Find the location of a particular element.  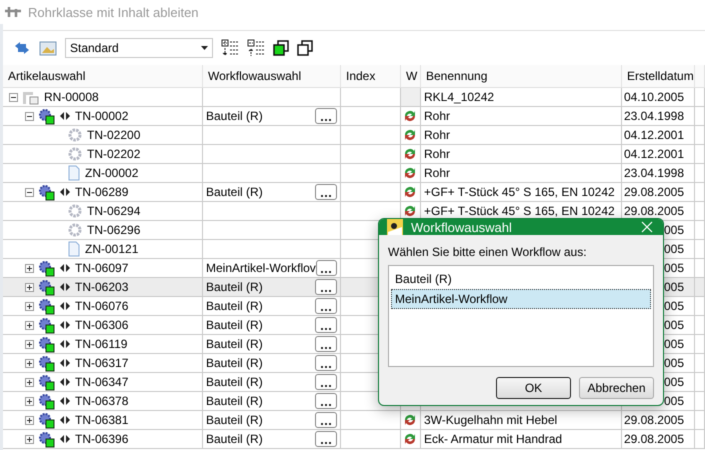

column-header: Benennung is located at coordinates (457, 76).